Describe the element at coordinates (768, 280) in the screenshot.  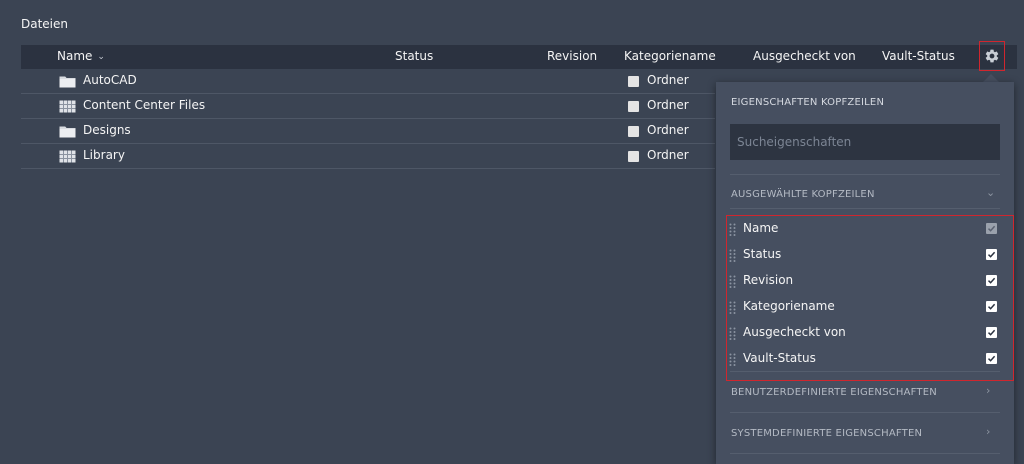
I see `property-label: Revision` at that location.